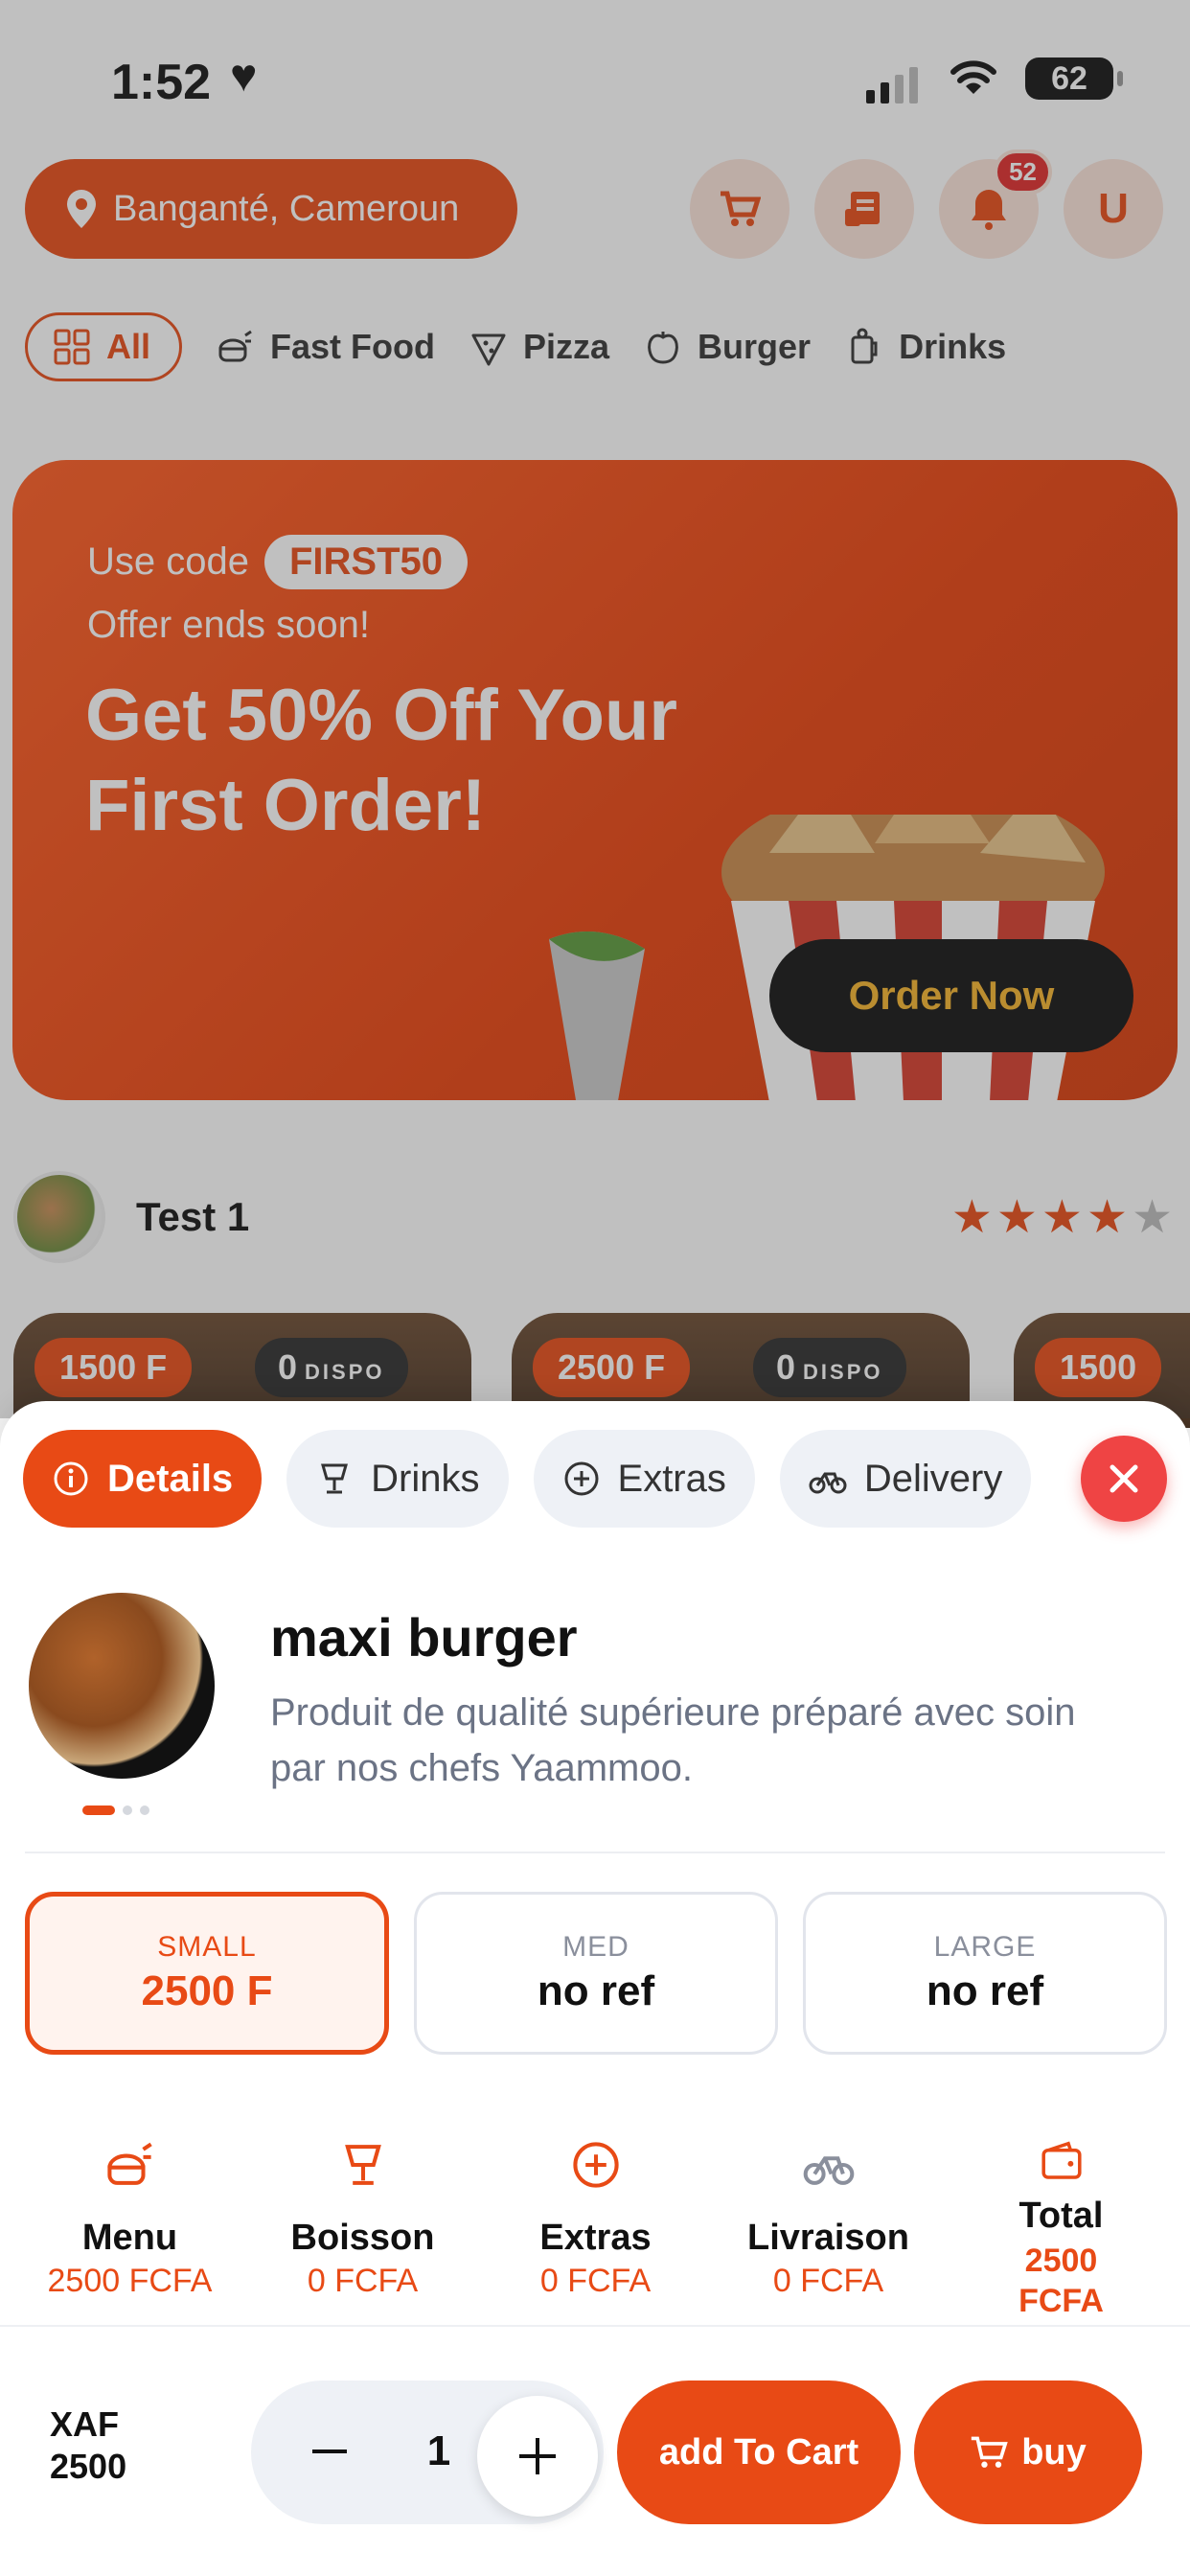  Describe the element at coordinates (595, 1852) in the screenshot. I see `divider` at that location.